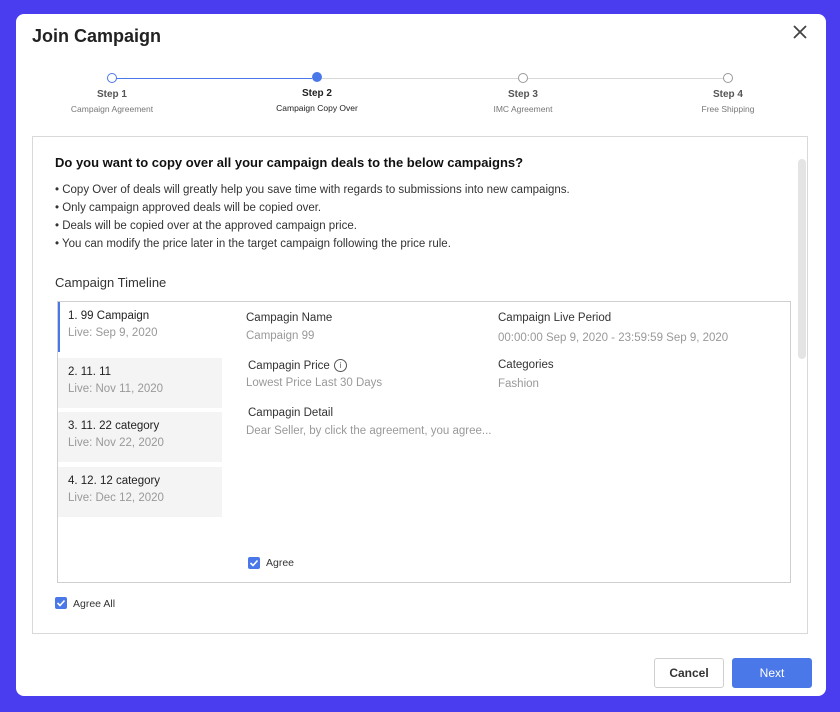 The image size is (840, 712). I want to click on categories-value: Fashion, so click(518, 384).